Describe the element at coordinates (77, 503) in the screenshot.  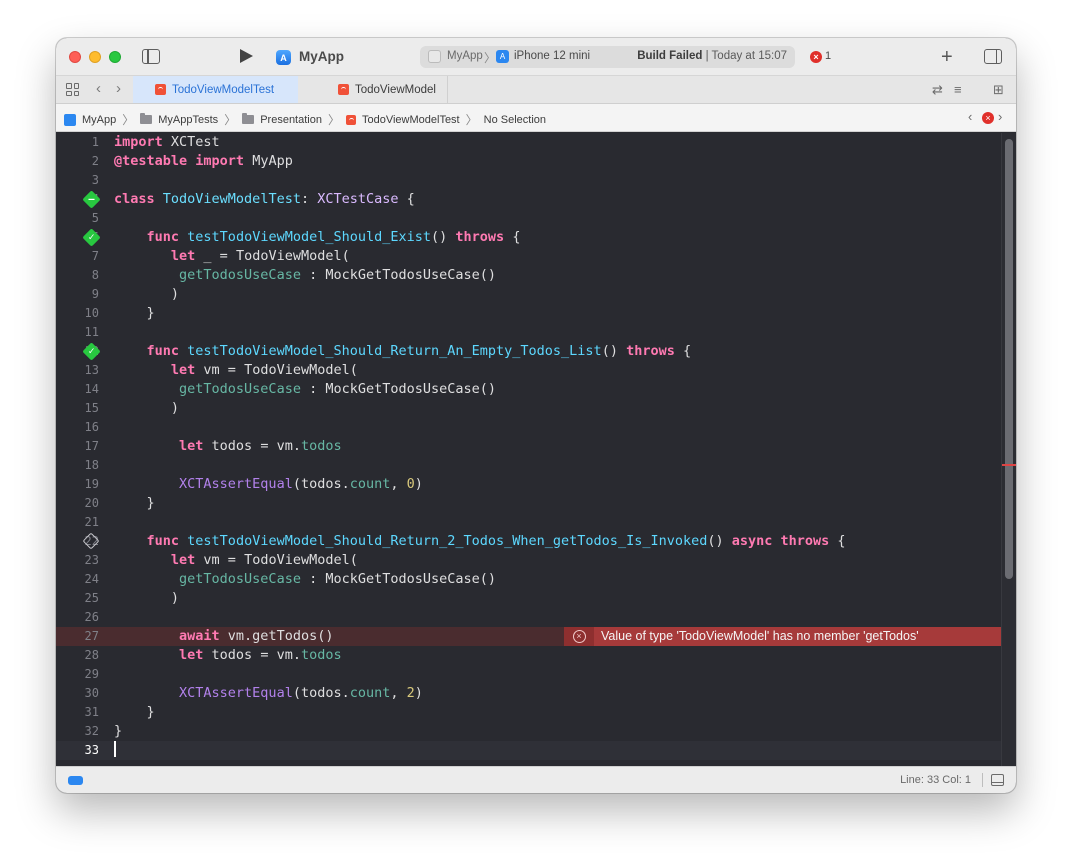
I see `line-number: 20` at that location.